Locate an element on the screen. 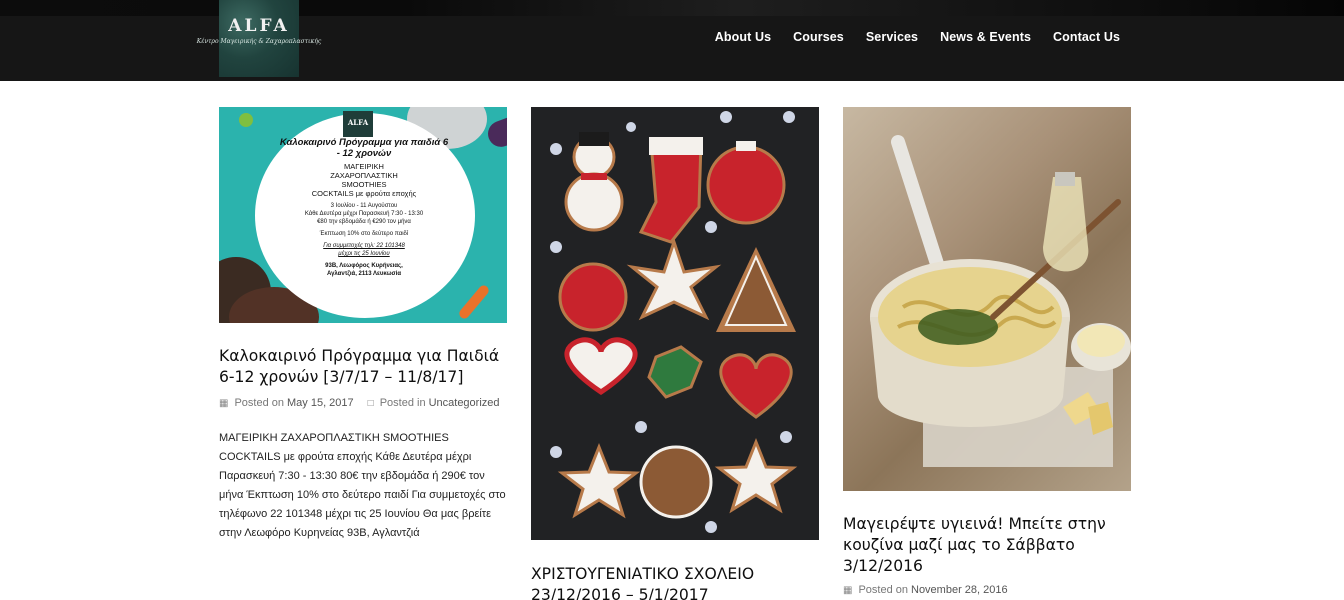  cookies-illustration is located at coordinates (674, 322).